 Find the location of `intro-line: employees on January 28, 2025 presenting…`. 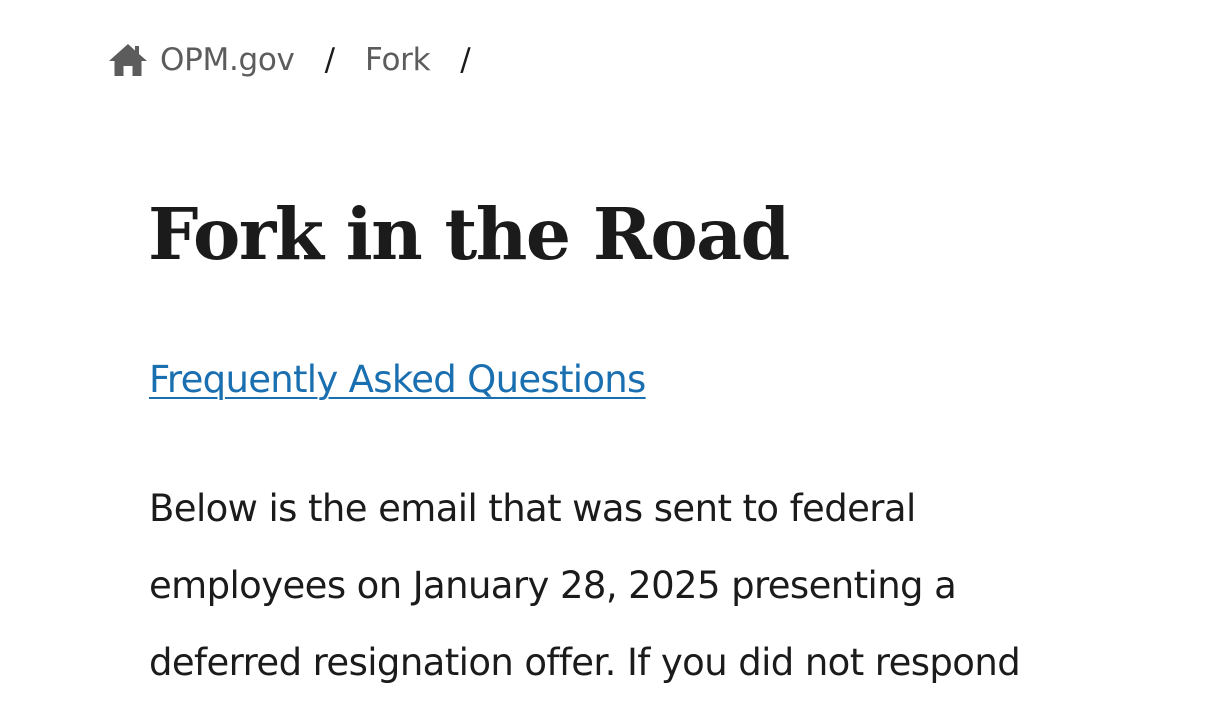

intro-line: employees on January 28, 2025 presenting… is located at coordinates (553, 585).